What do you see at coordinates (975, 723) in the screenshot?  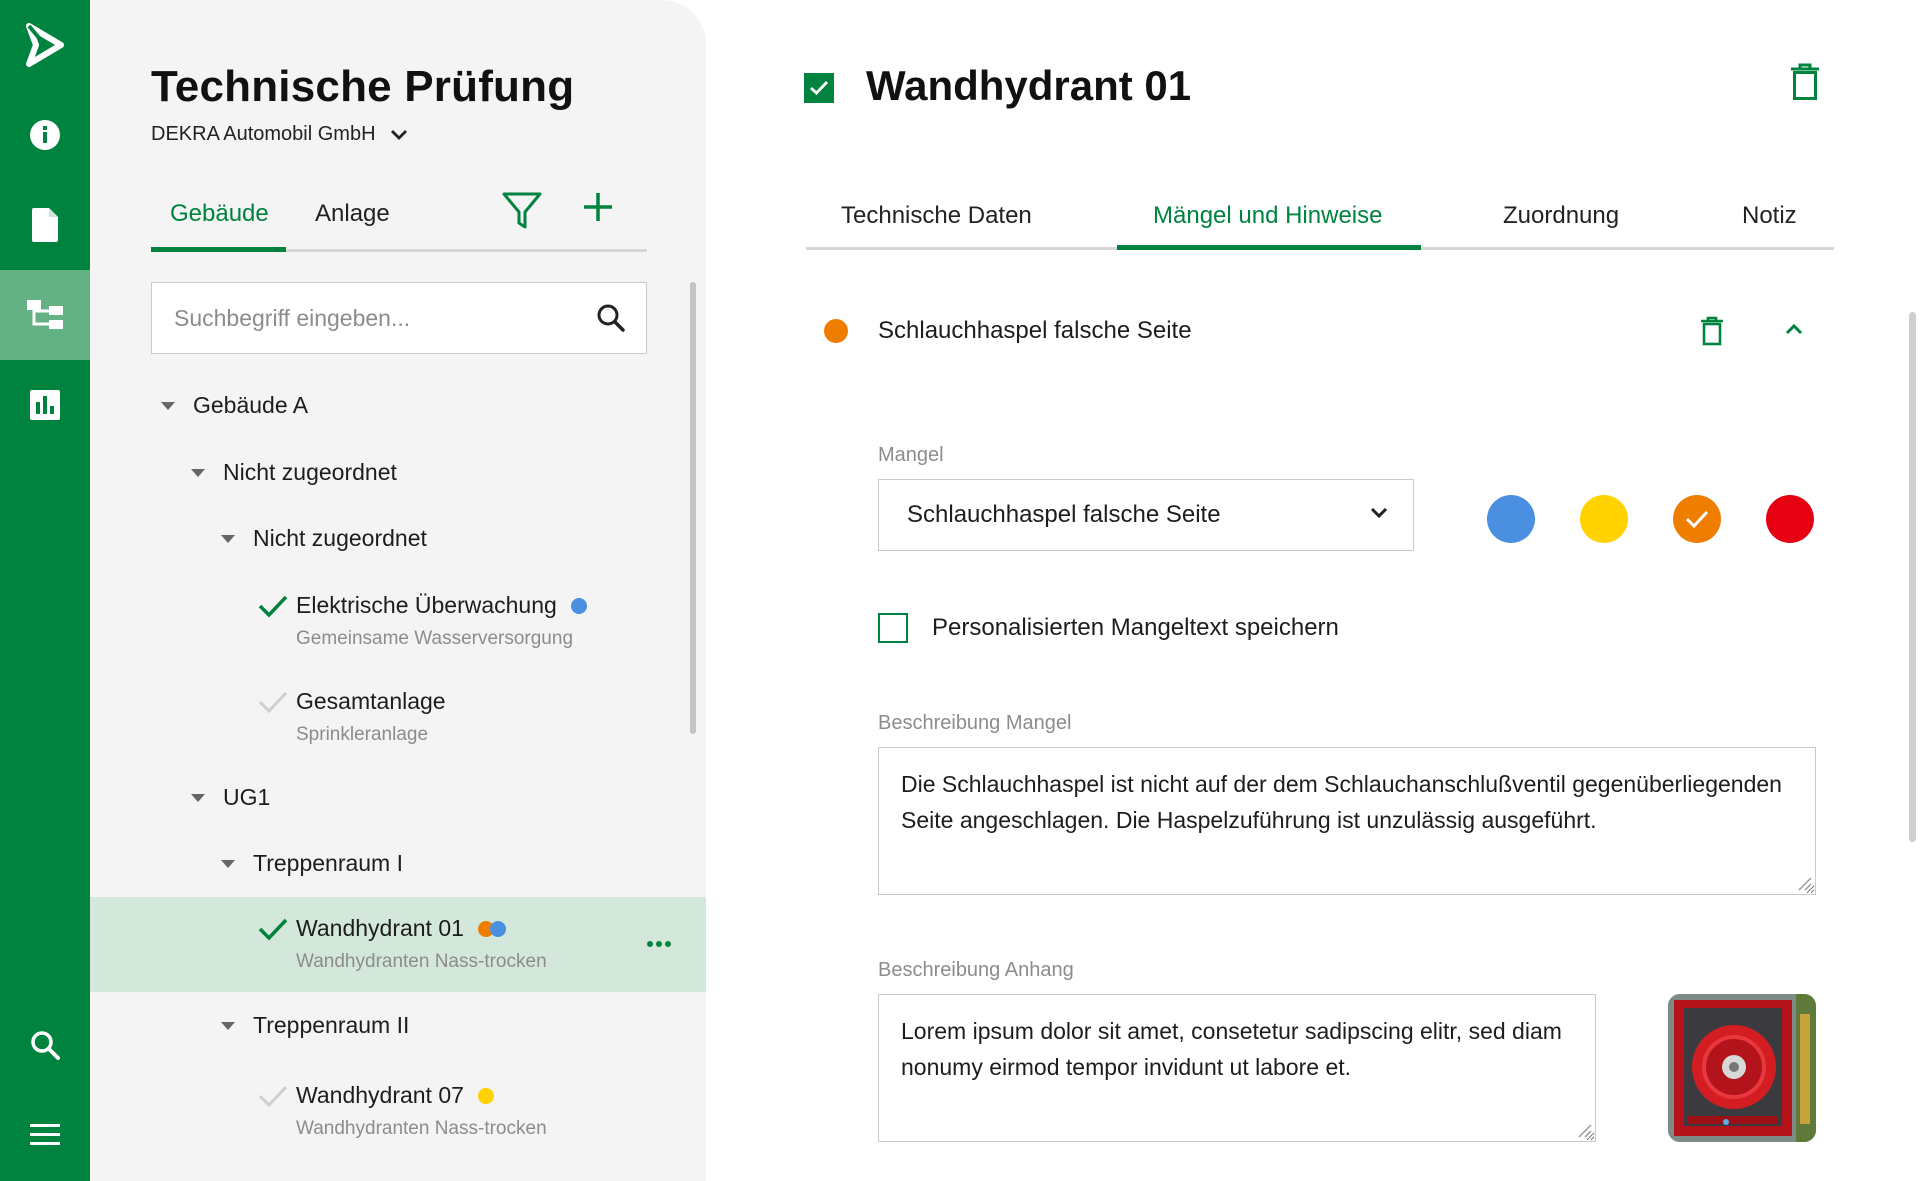 I see `beschreibung-mangel-label: Beschreibung Mangel` at bounding box center [975, 723].